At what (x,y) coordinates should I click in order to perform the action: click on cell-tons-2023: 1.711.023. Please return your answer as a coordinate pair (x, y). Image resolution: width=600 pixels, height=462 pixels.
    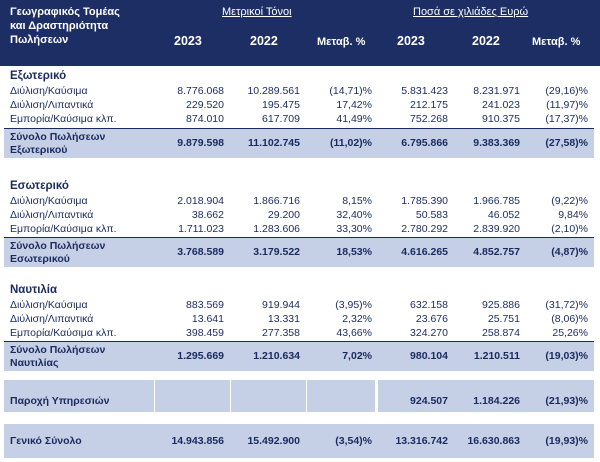
    Looking at the image, I should click on (201, 229).